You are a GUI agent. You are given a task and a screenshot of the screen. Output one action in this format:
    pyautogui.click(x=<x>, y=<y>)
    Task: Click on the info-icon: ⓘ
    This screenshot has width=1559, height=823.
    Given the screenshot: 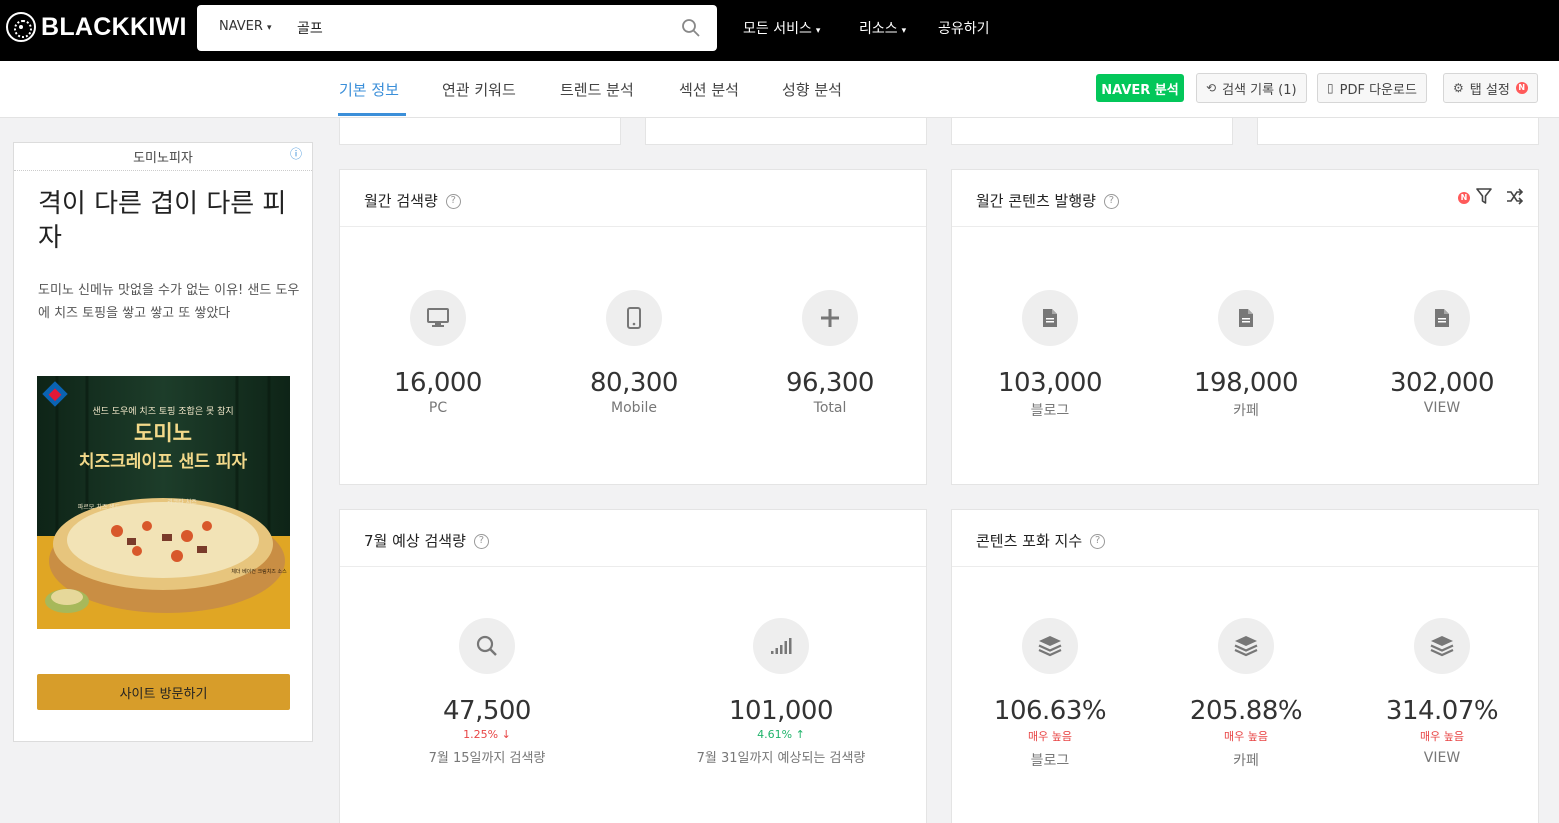 What is the action you would take?
    pyautogui.click(x=296, y=153)
    